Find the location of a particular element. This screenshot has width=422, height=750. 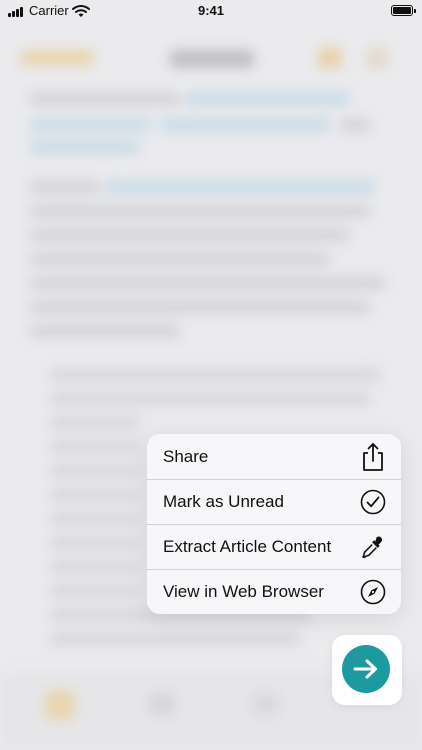

open-article-button is located at coordinates (366, 669).